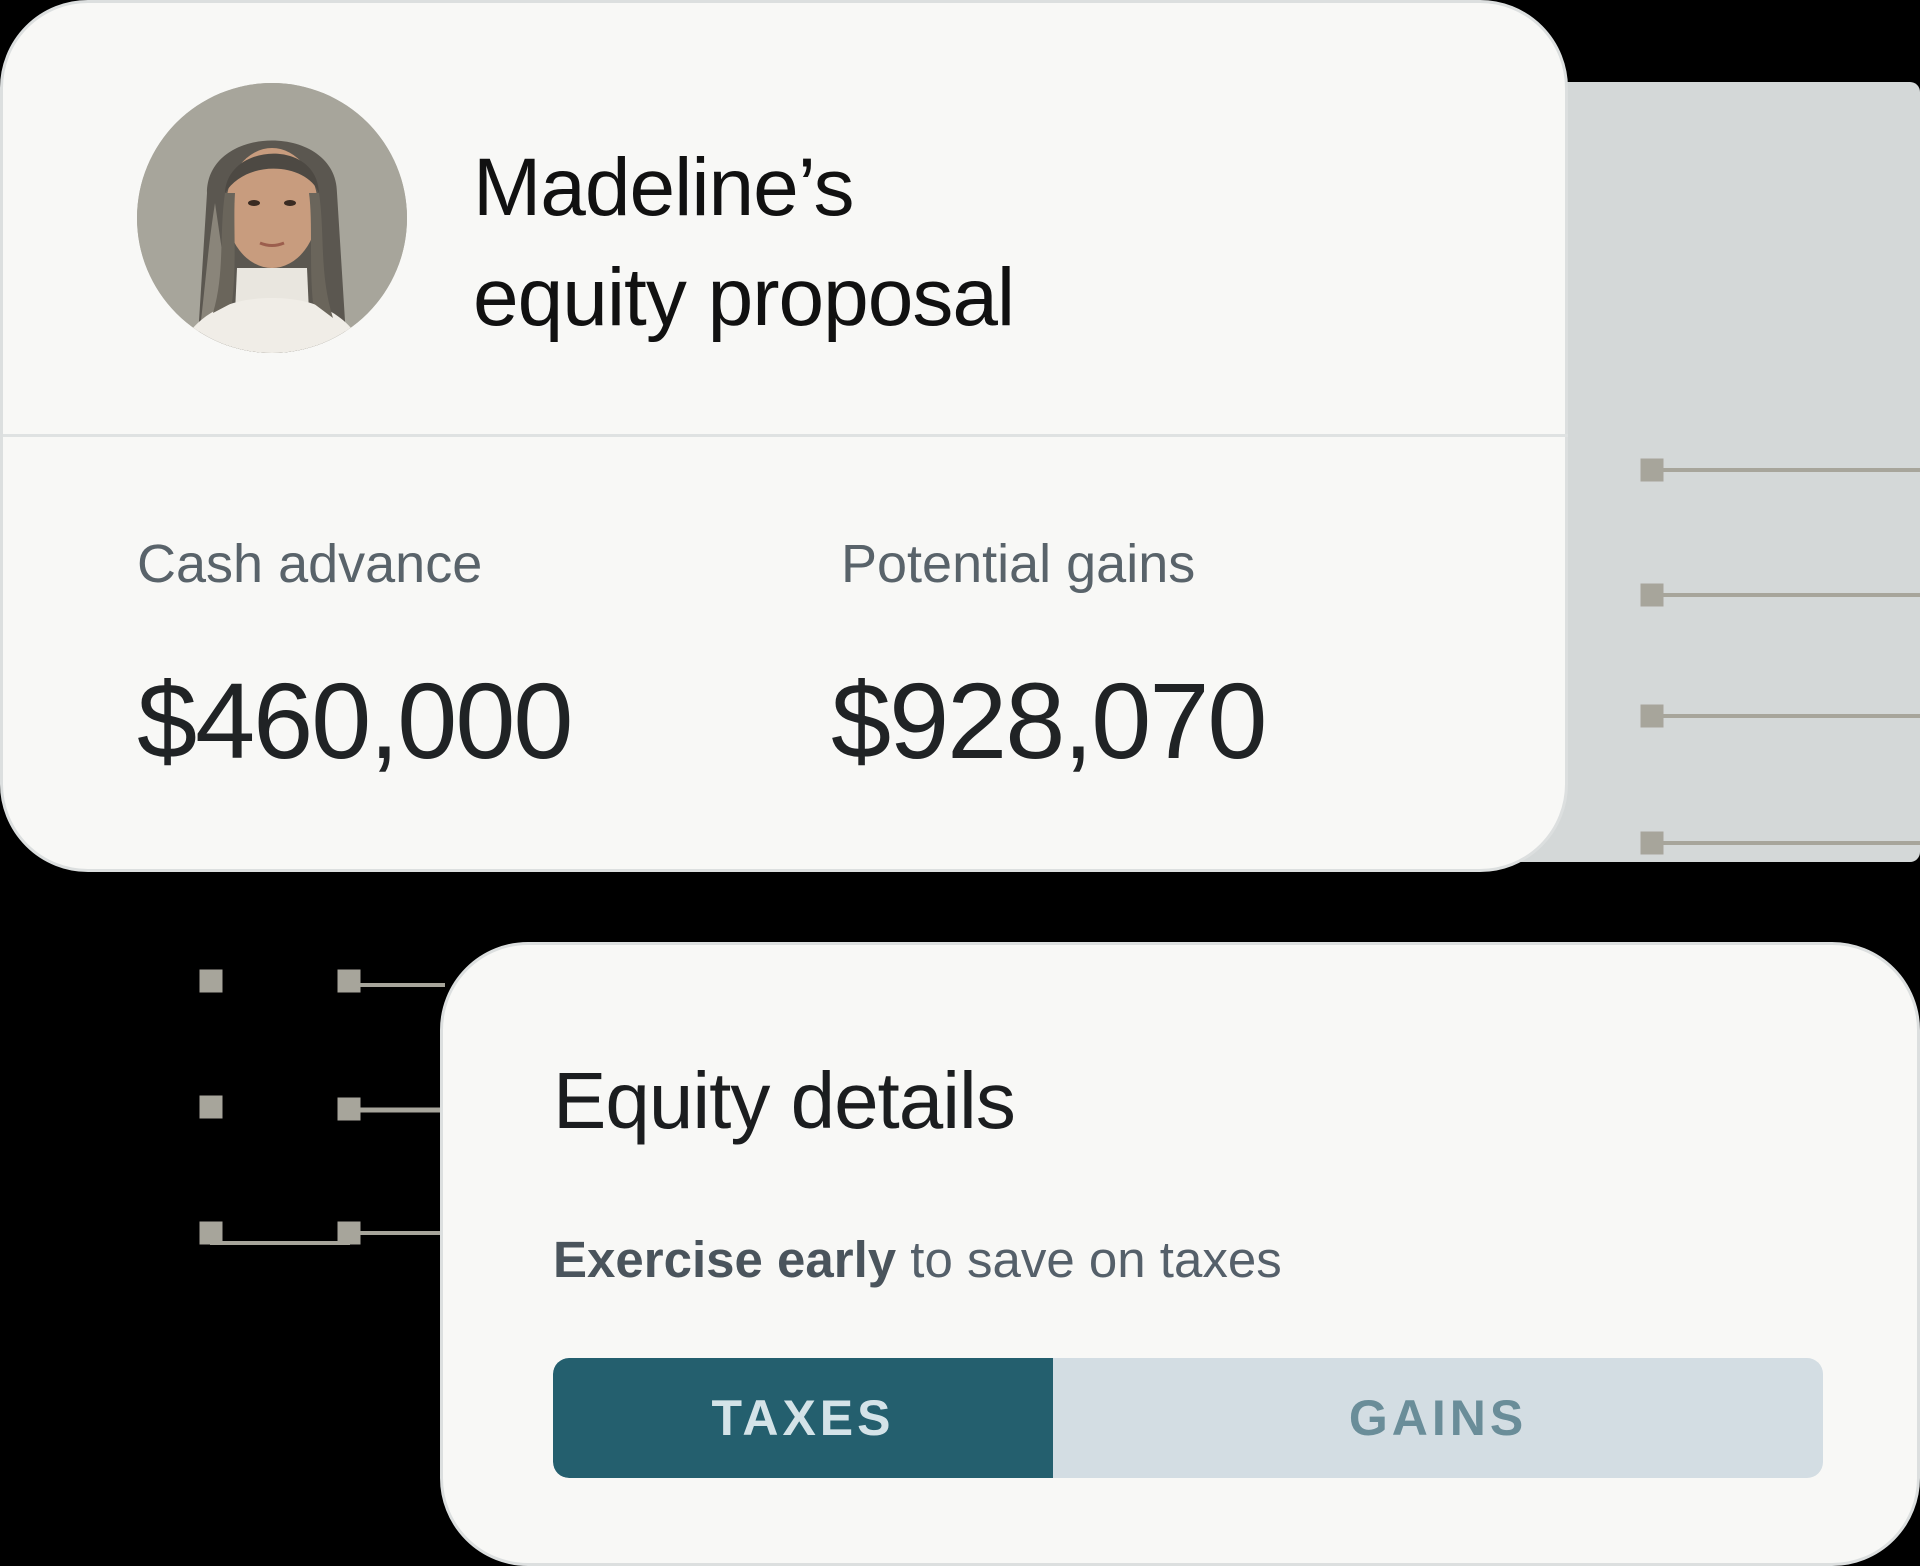 This screenshot has width=1920, height=1566. What do you see at coordinates (1089, 1259) in the screenshot?
I see `subtitle-text: to save on taxes` at bounding box center [1089, 1259].